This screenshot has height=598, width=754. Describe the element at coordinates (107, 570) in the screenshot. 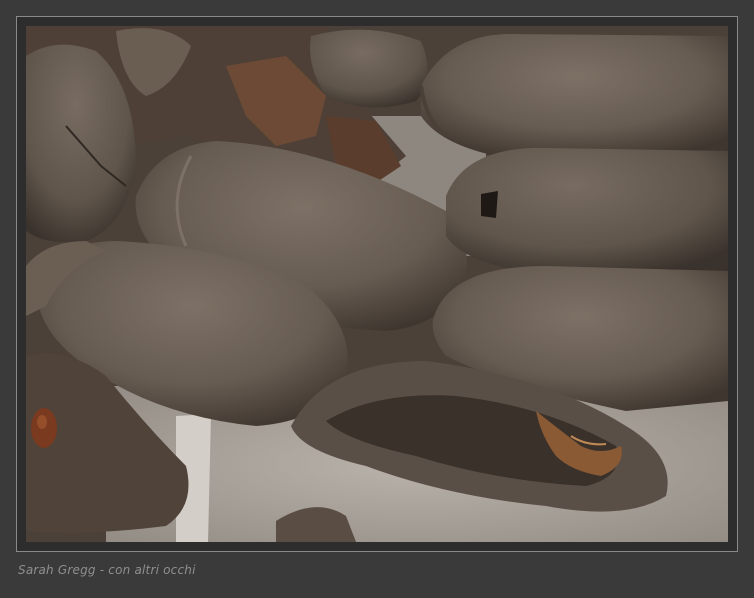

I see `photo-credit-caption: Sarah Gregg - con altri occhi` at that location.